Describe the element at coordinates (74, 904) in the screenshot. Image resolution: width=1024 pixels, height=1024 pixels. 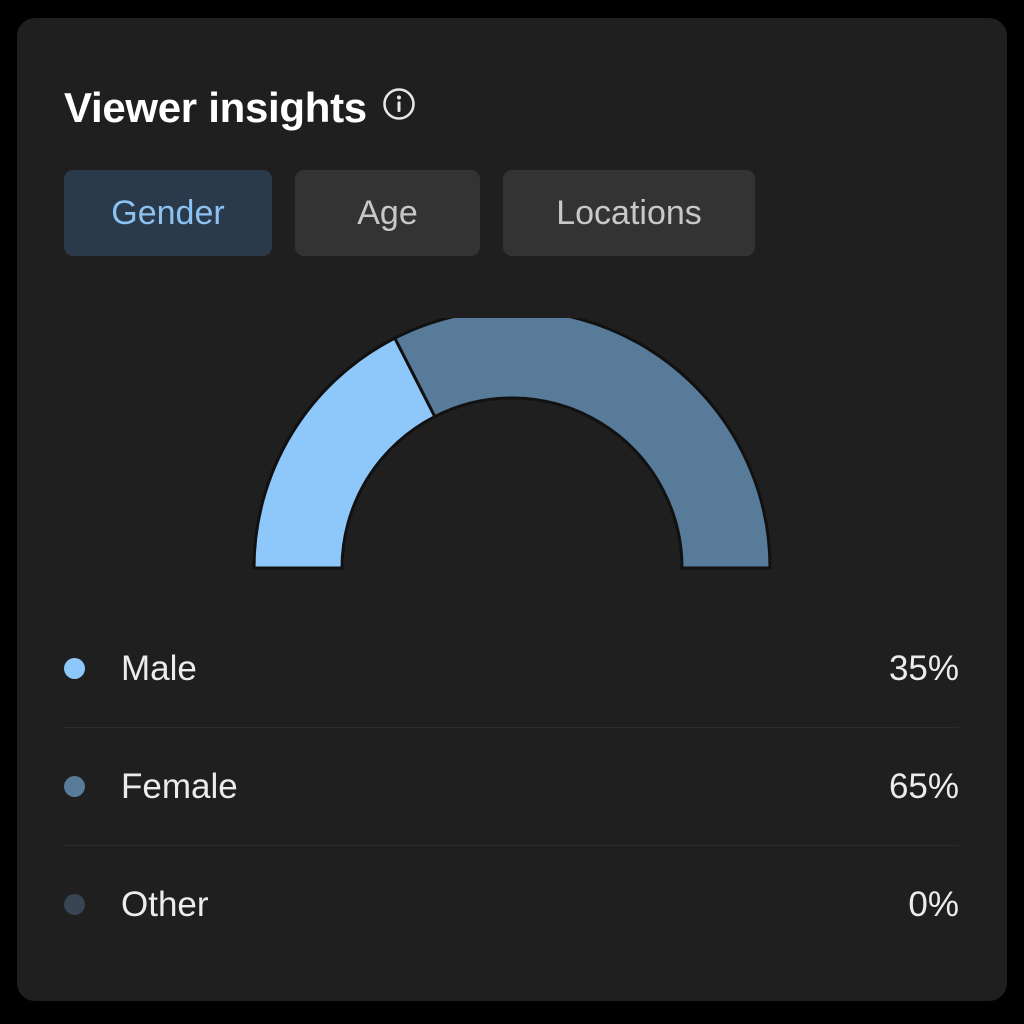
I see `legend-dot-other` at that location.